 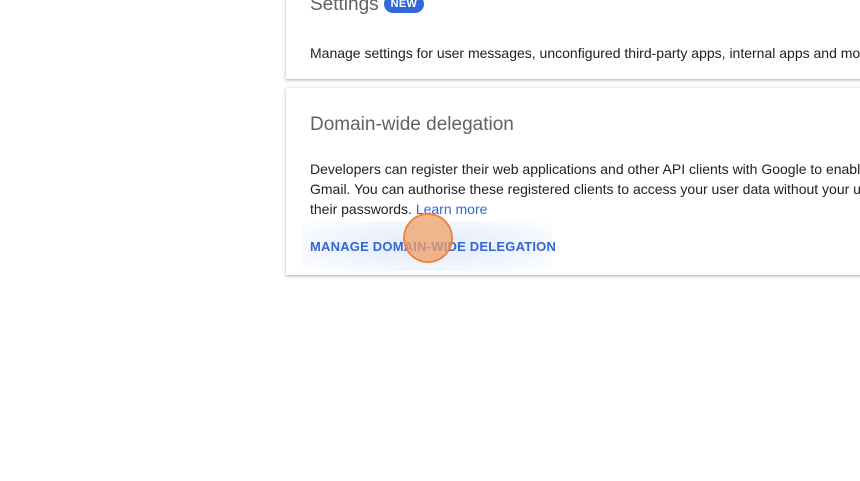 I want to click on settings-title-text: Settings, so click(x=344, y=7).